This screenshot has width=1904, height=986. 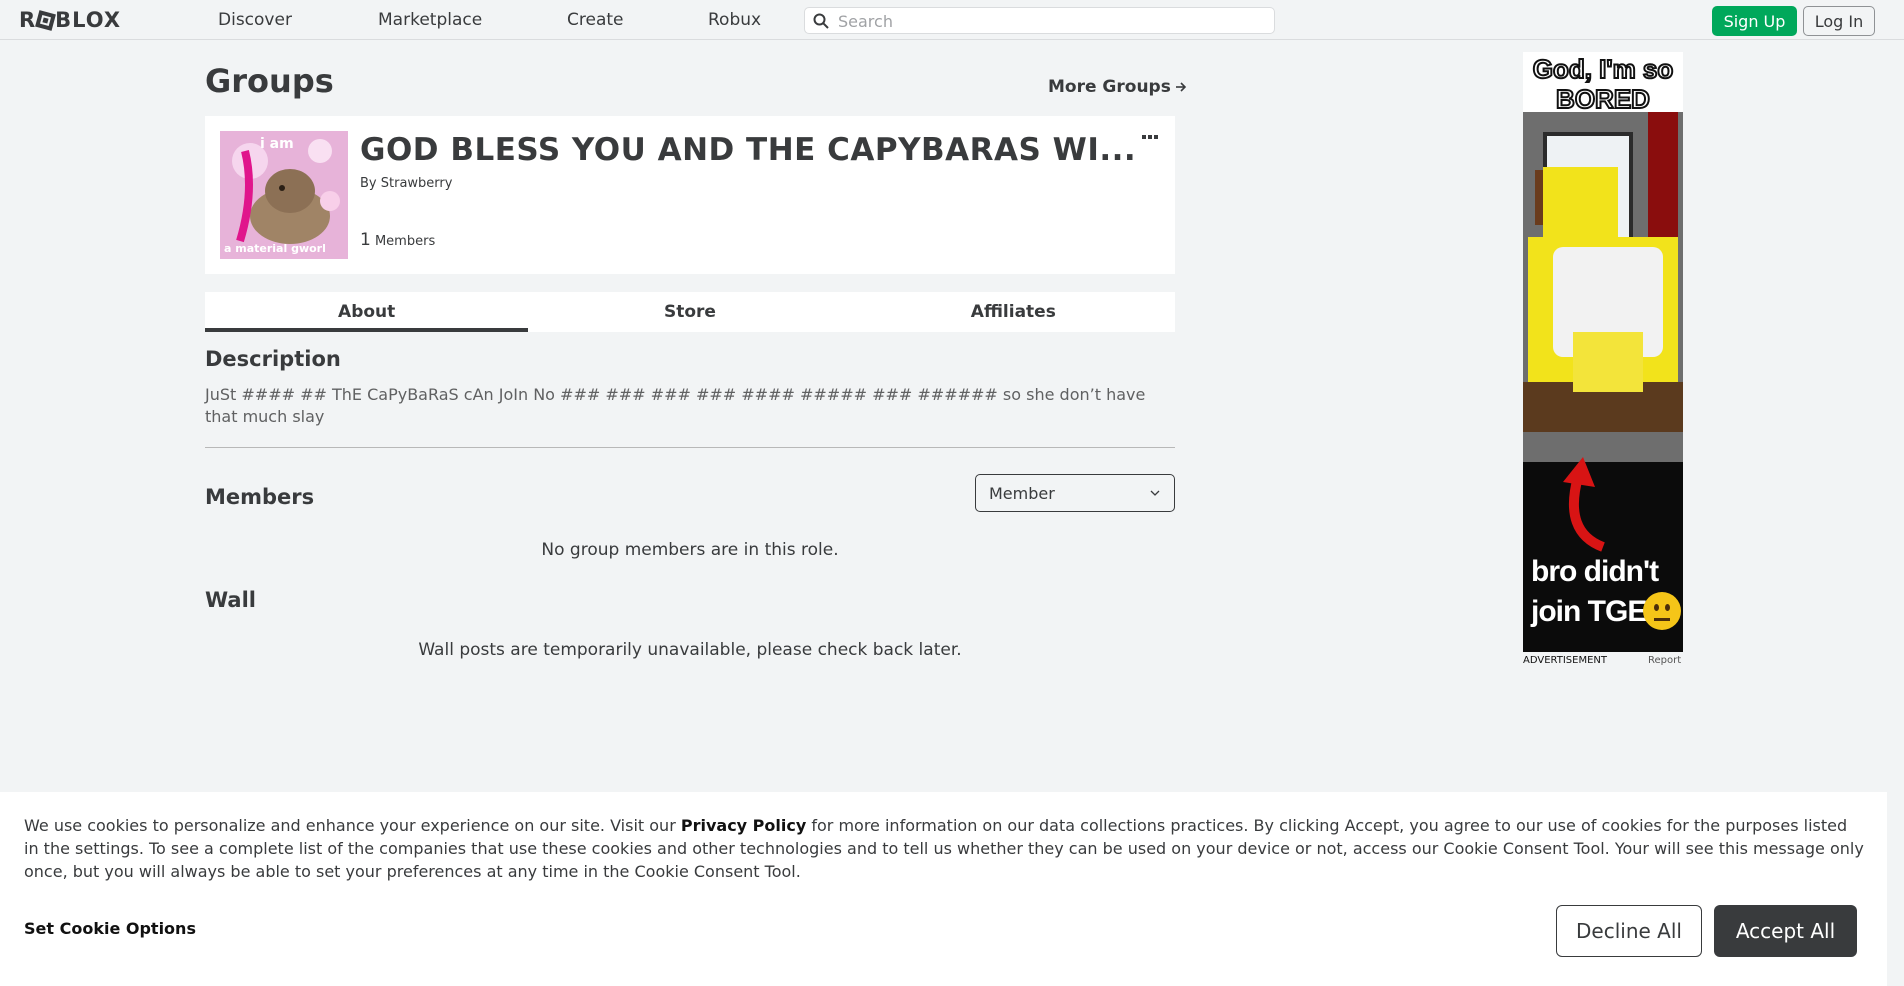 I want to click on thumbnail-text-bottom: a material gworl, so click(x=275, y=248).